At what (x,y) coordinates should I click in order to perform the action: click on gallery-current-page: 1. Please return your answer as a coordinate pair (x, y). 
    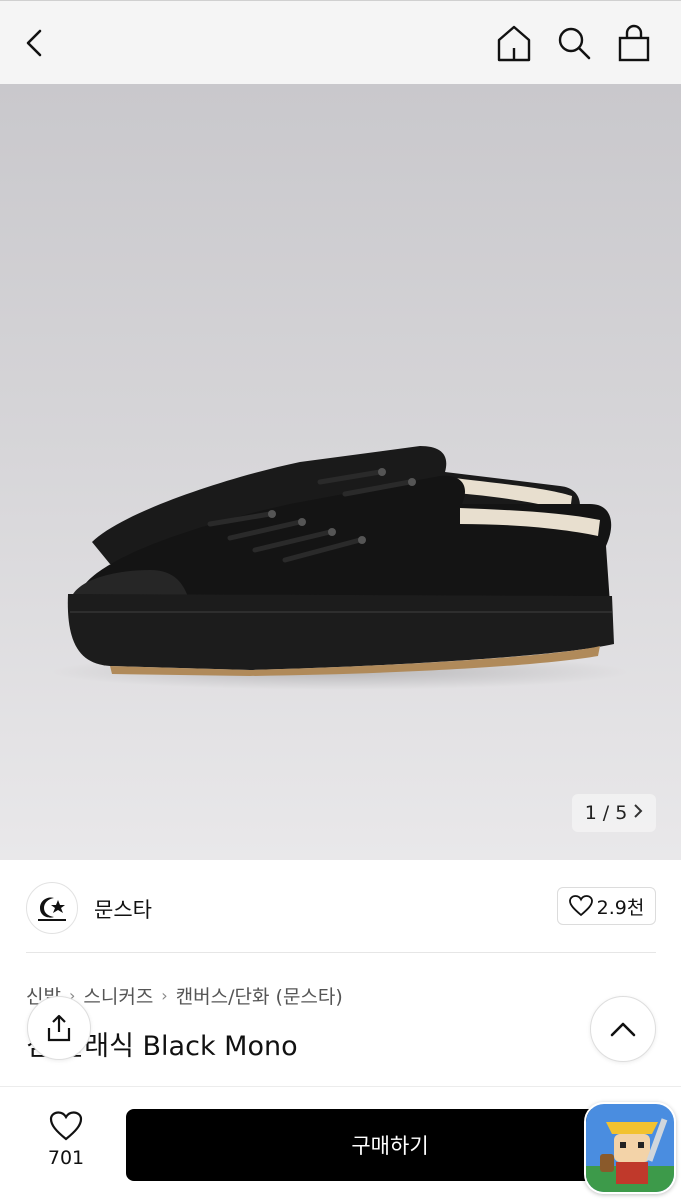
    Looking at the image, I should click on (590, 813).